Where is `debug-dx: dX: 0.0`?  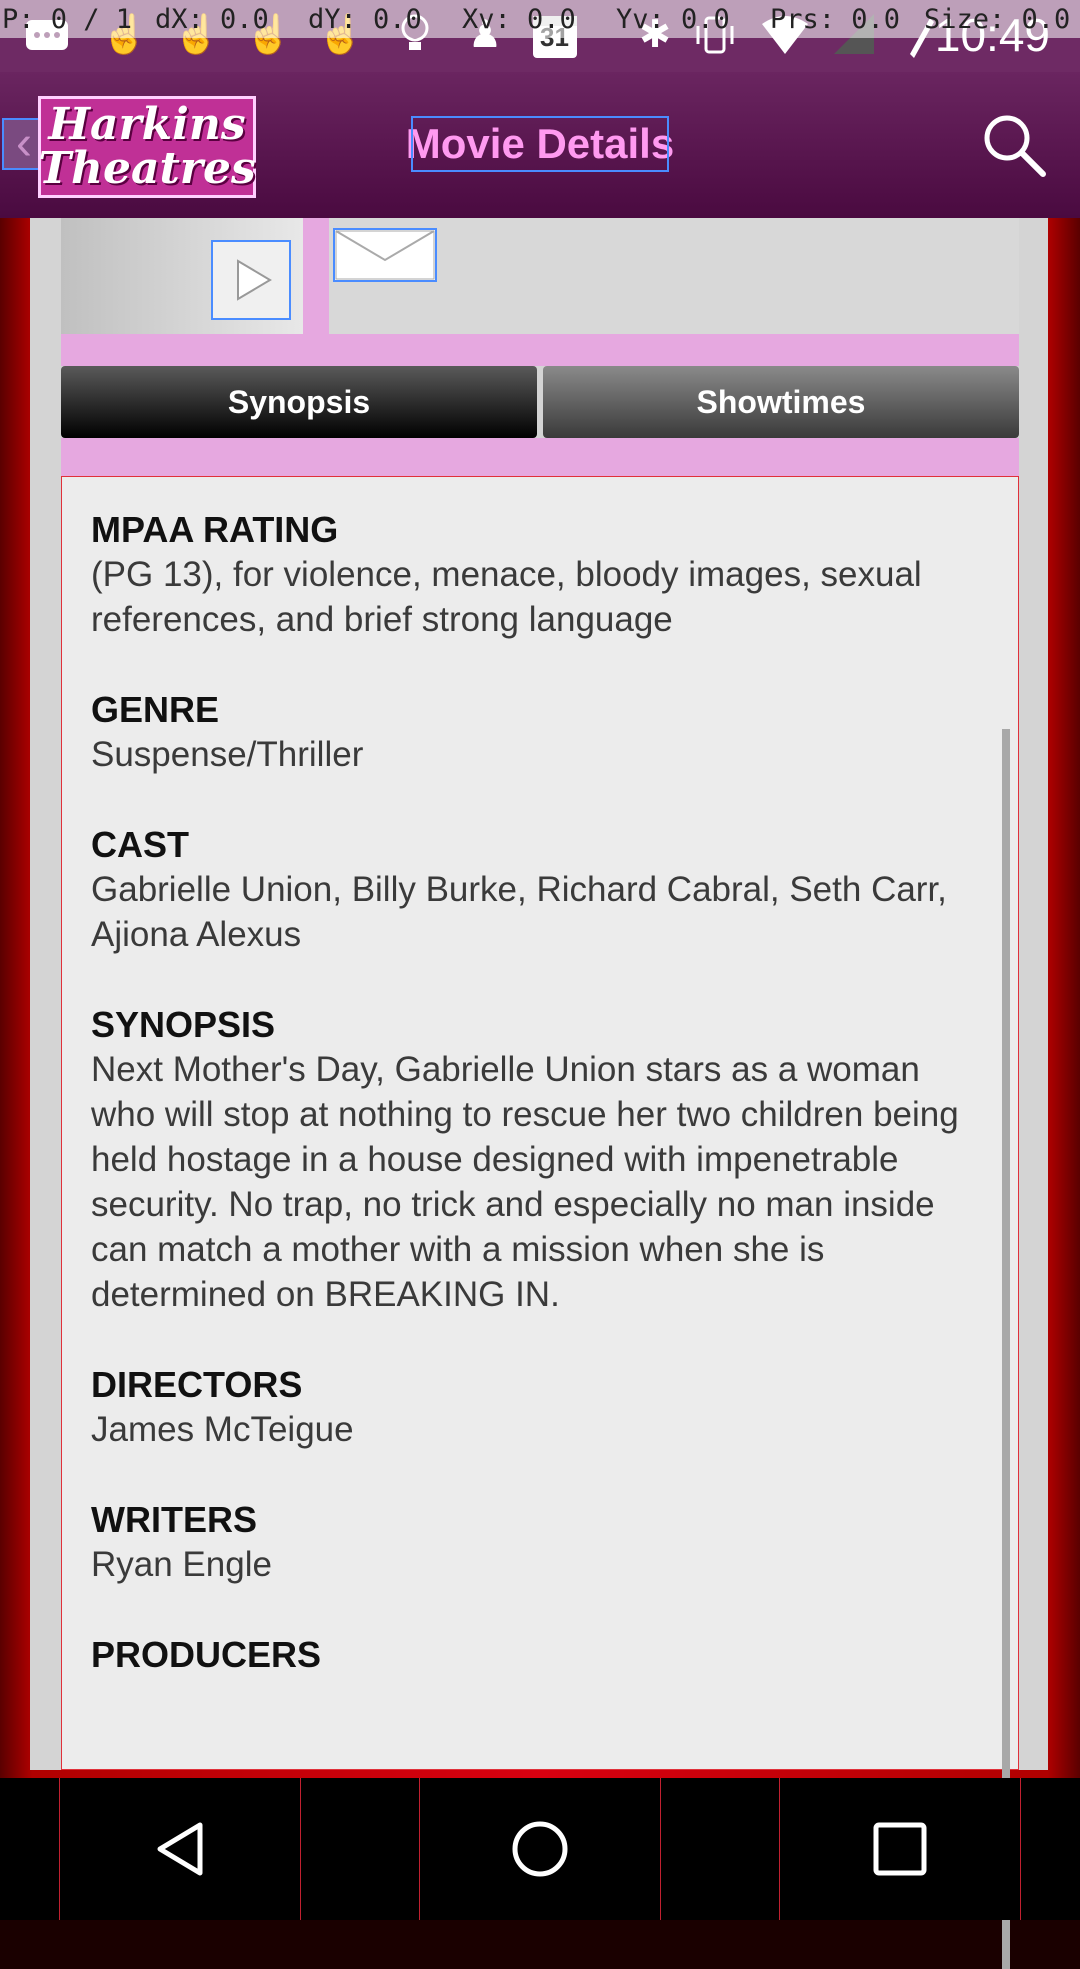
debug-dx: dX: 0.0 is located at coordinates (212, 19).